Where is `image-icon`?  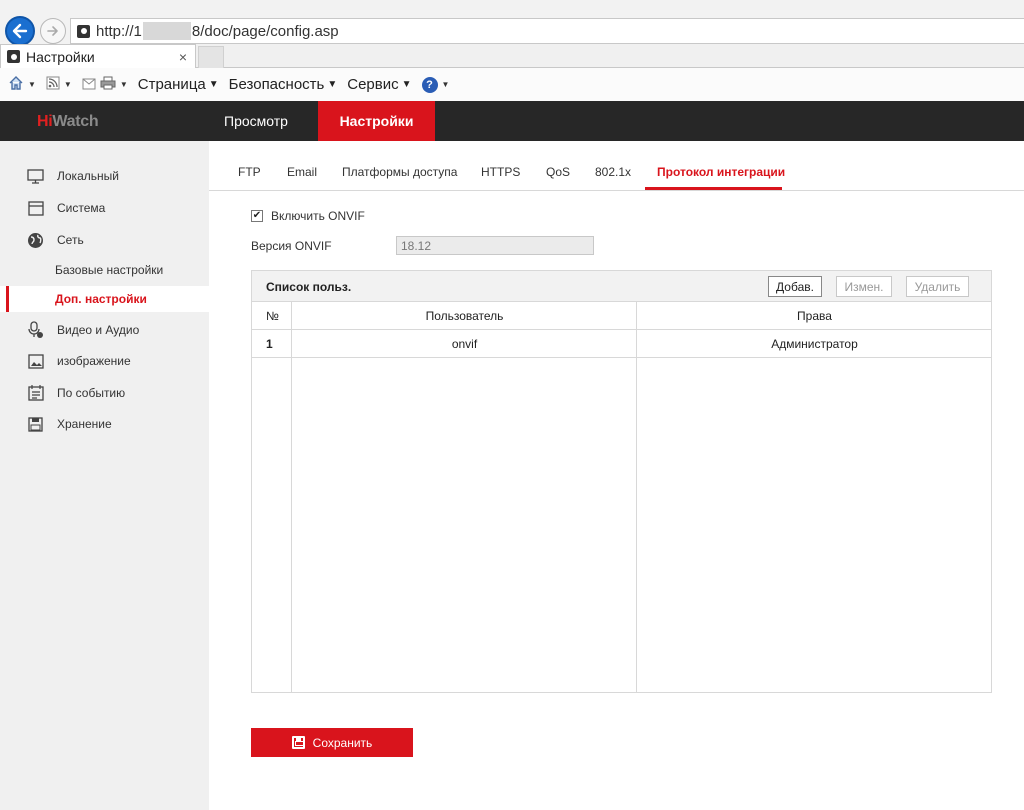
image-icon is located at coordinates (35, 361).